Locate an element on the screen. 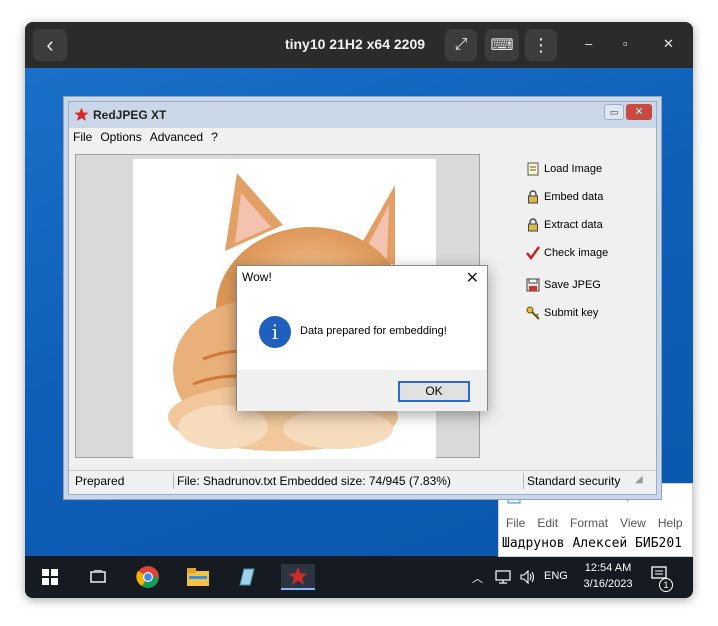 The width and height of the screenshot is (718, 626). clock-date: 3/16/2023 is located at coordinates (608, 584).